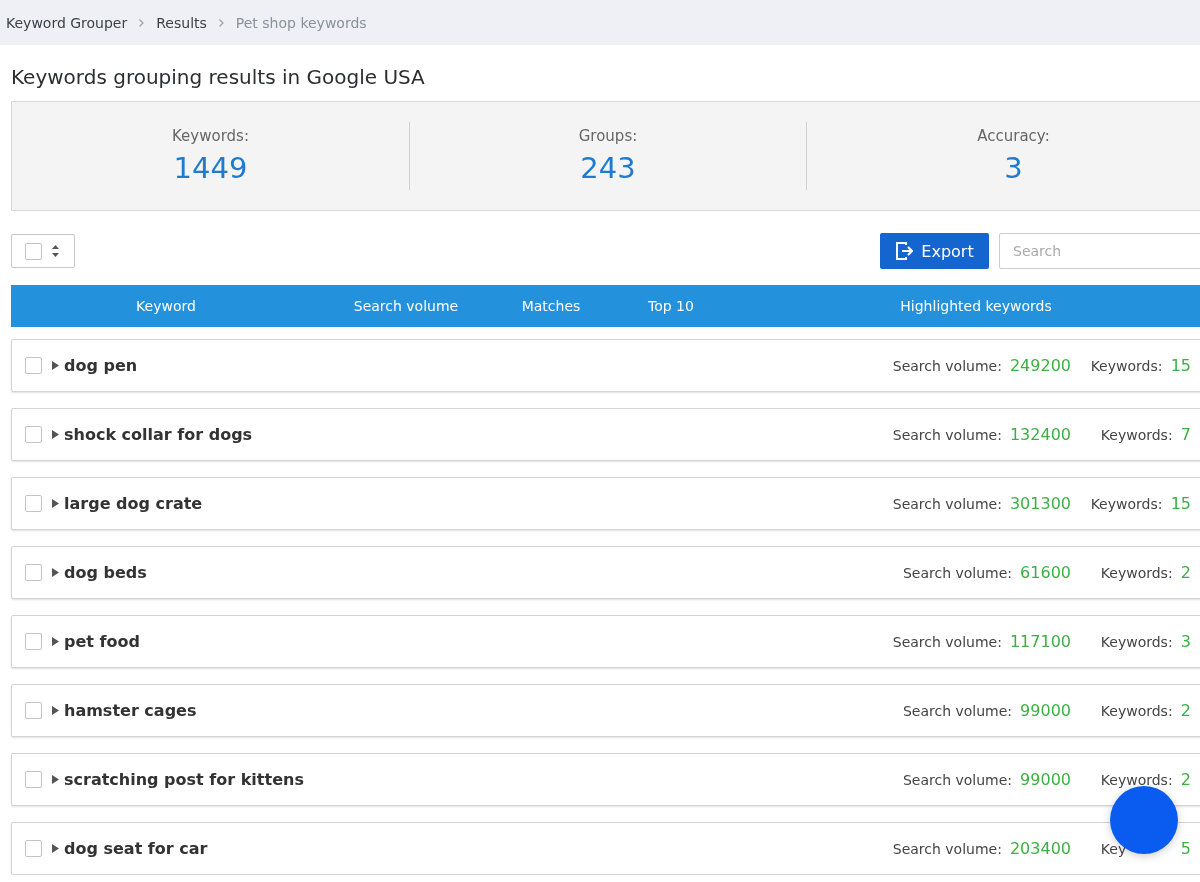 Image resolution: width=1200 pixels, height=882 pixels. I want to click on keyword-text: shock collar for dogs, so click(158, 434).